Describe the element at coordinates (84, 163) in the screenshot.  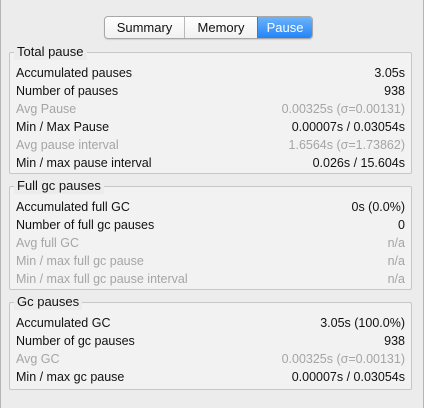
I see `row-label: Min / max pause interval` at that location.